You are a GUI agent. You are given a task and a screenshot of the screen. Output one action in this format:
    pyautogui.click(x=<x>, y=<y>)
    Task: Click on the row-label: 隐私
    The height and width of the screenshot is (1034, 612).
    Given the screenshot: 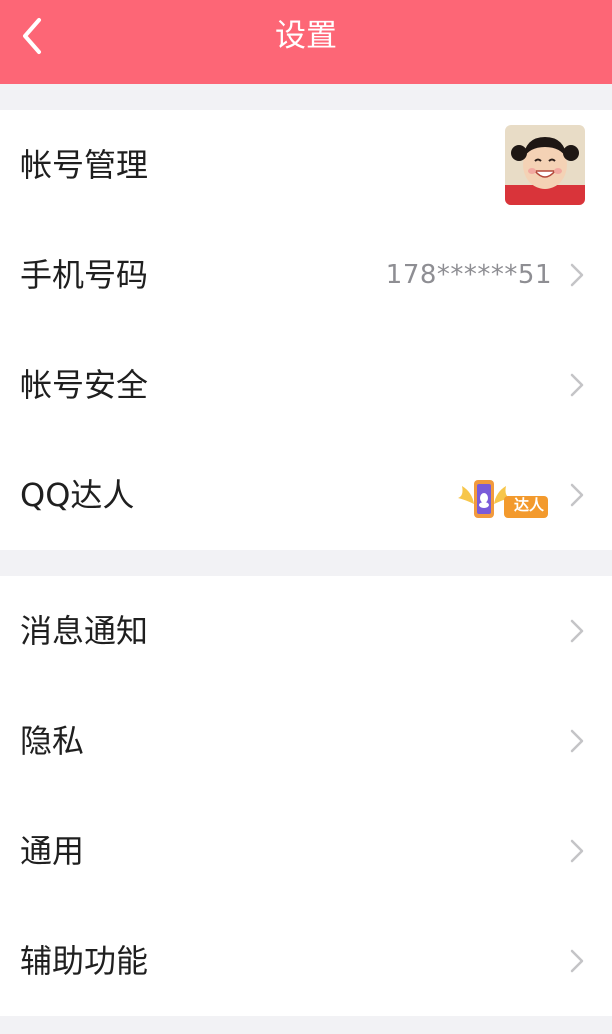 What is the action you would take?
    pyautogui.click(x=52, y=741)
    